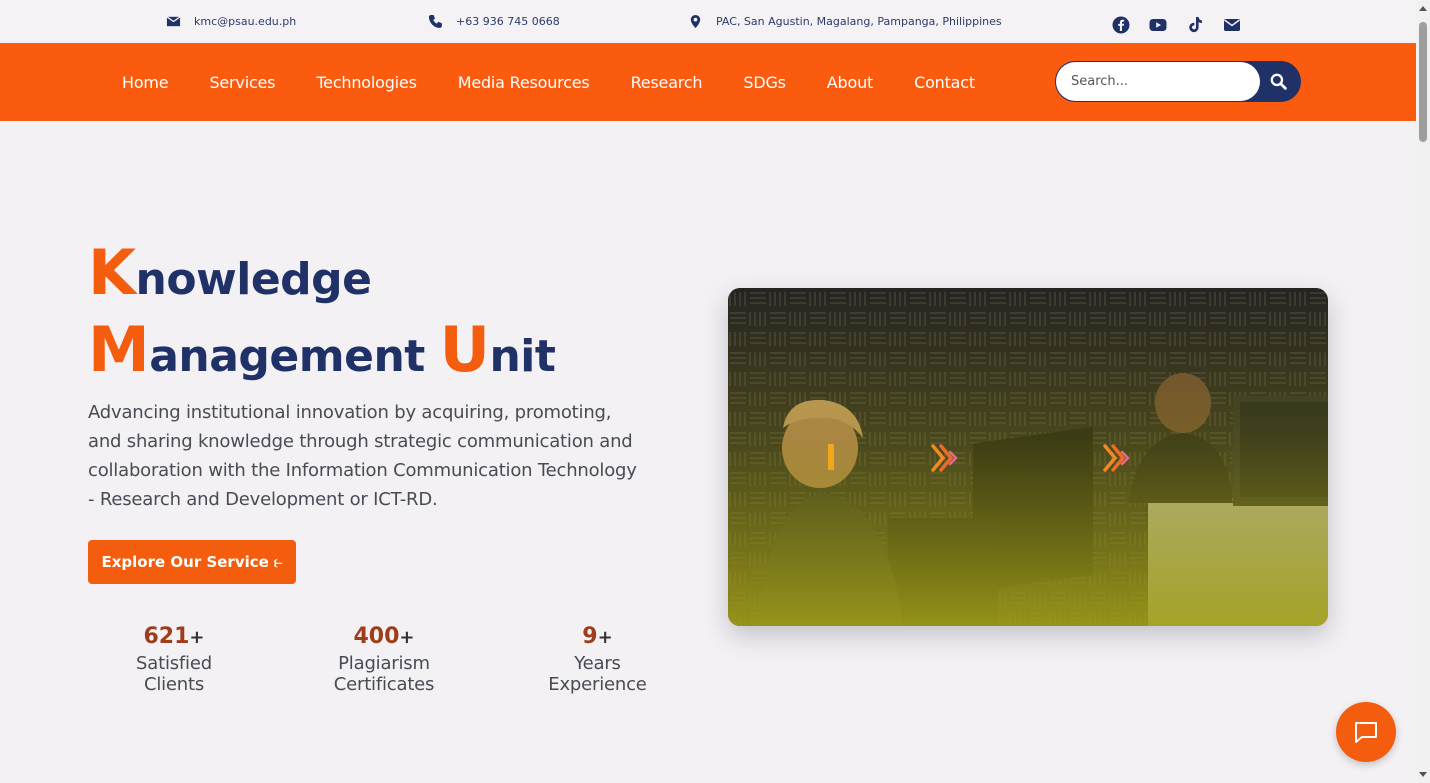 This screenshot has width=1430, height=783. I want to click on search-icon, so click(1278, 81).